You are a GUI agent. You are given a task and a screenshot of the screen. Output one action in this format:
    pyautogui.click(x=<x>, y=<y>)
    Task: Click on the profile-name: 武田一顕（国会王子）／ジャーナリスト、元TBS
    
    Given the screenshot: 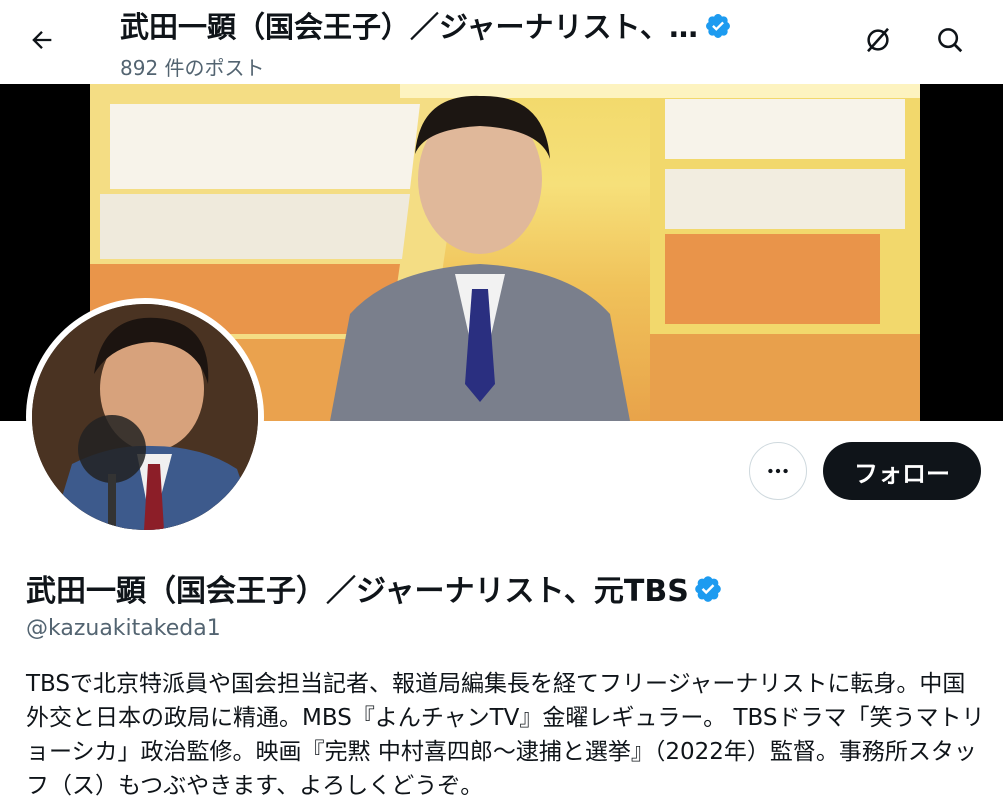 What is the action you would take?
    pyautogui.click(x=374, y=589)
    